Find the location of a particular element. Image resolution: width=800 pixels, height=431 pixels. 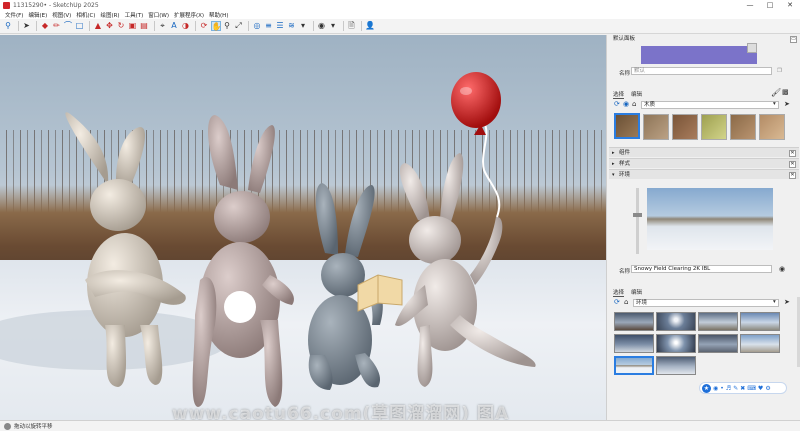

menu-help: 帮助(H) is located at coordinates (218, 15).